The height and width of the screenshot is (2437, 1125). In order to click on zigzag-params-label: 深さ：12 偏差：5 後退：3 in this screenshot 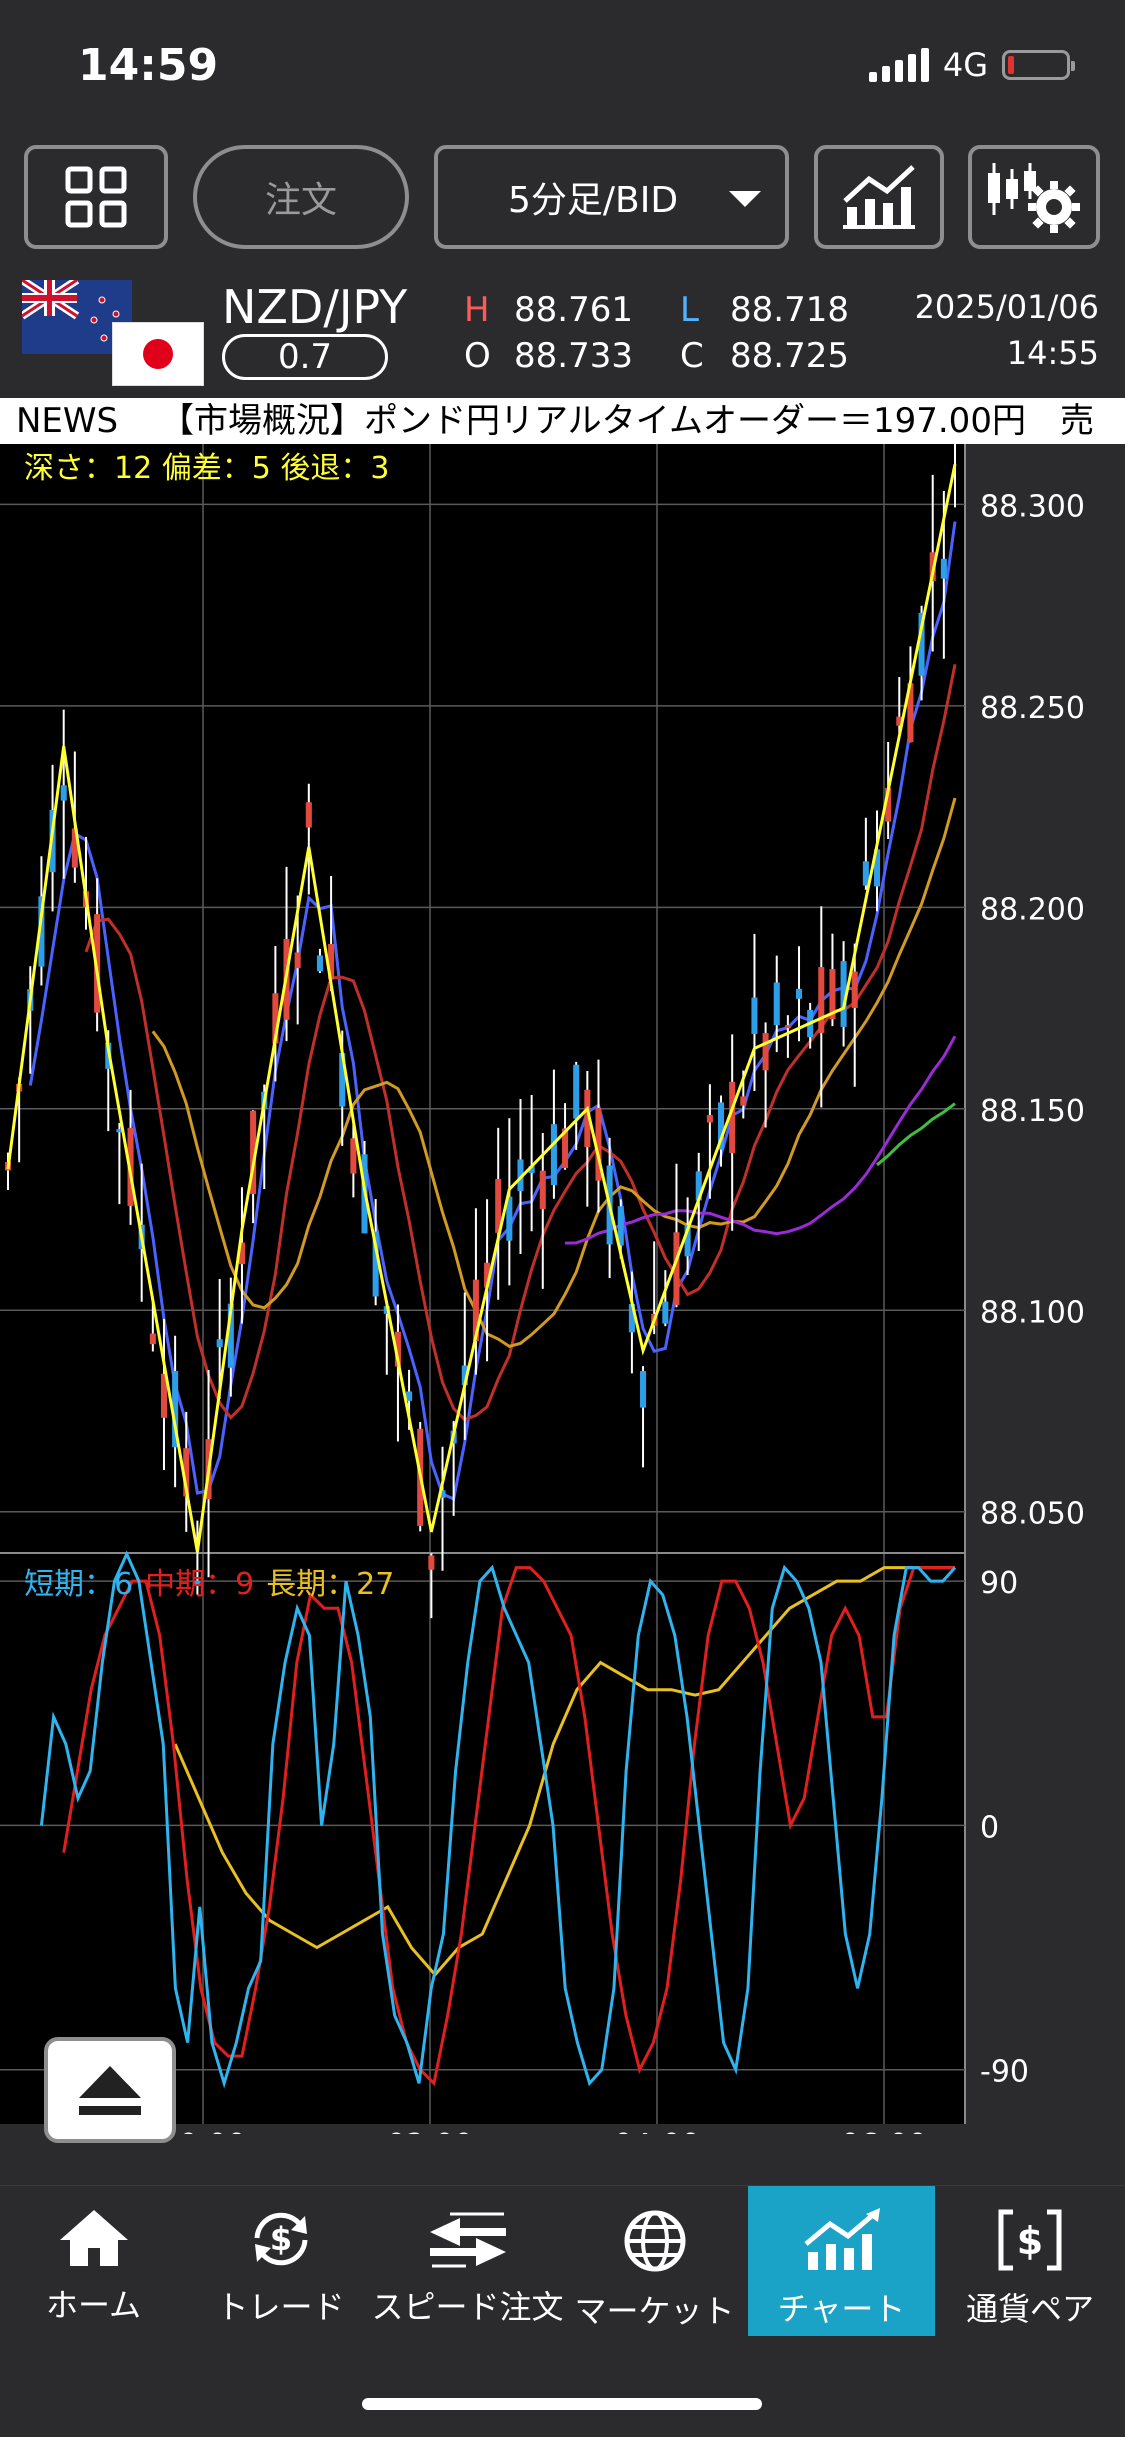, I will do `click(206, 468)`.